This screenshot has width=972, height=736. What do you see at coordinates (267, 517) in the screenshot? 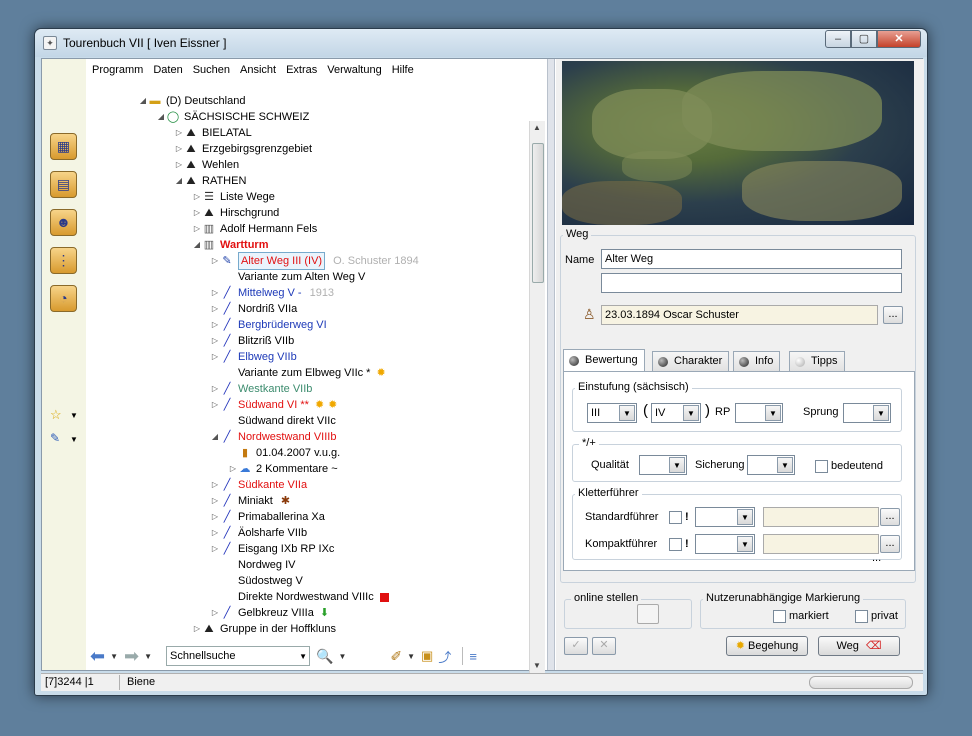
I see `tree-node: ▷ ╱ Primaballerina Xa` at bounding box center [267, 517].